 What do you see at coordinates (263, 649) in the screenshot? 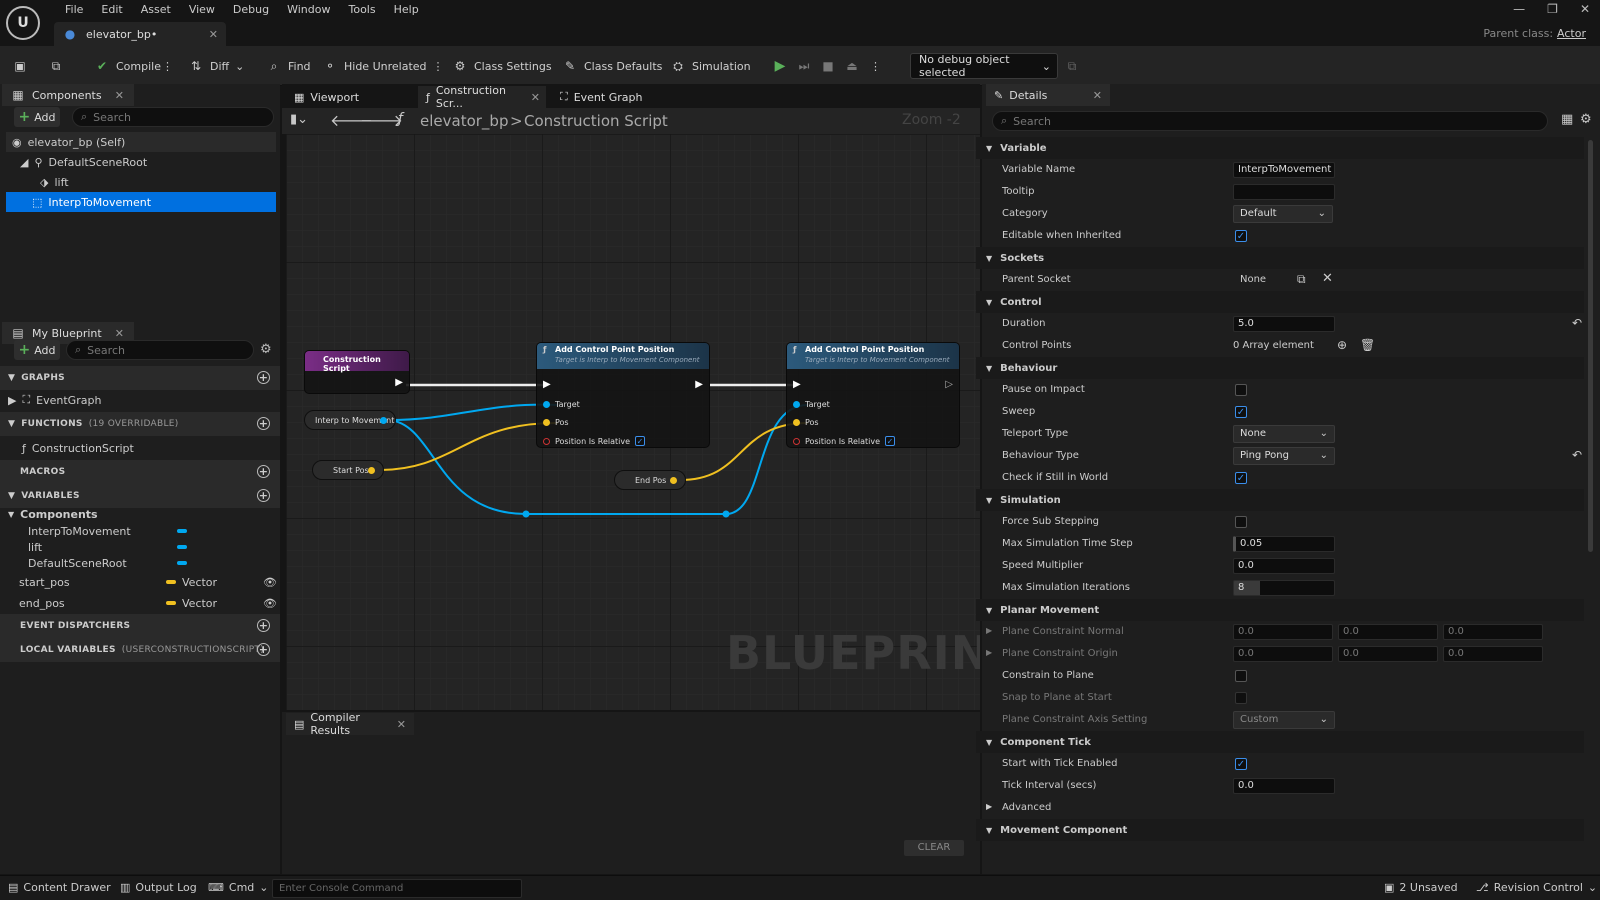
I see `add-local-variable-icon: +` at bounding box center [263, 649].